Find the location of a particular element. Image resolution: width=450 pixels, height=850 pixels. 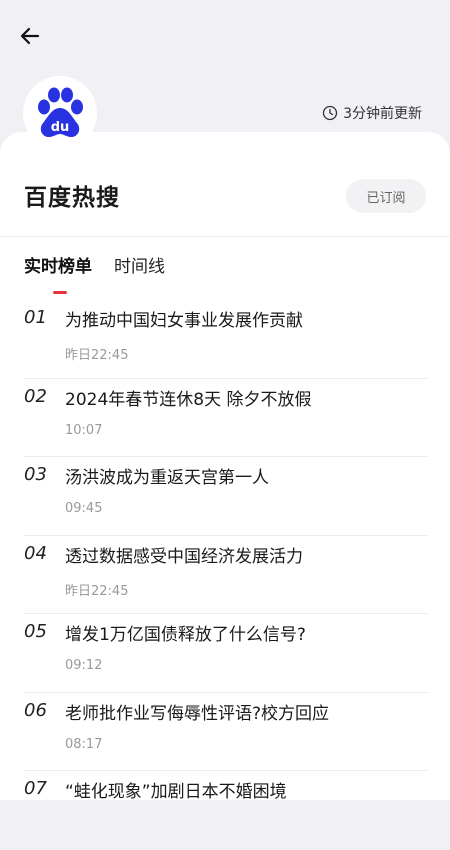

baidu-logo: du is located at coordinates (60, 113).